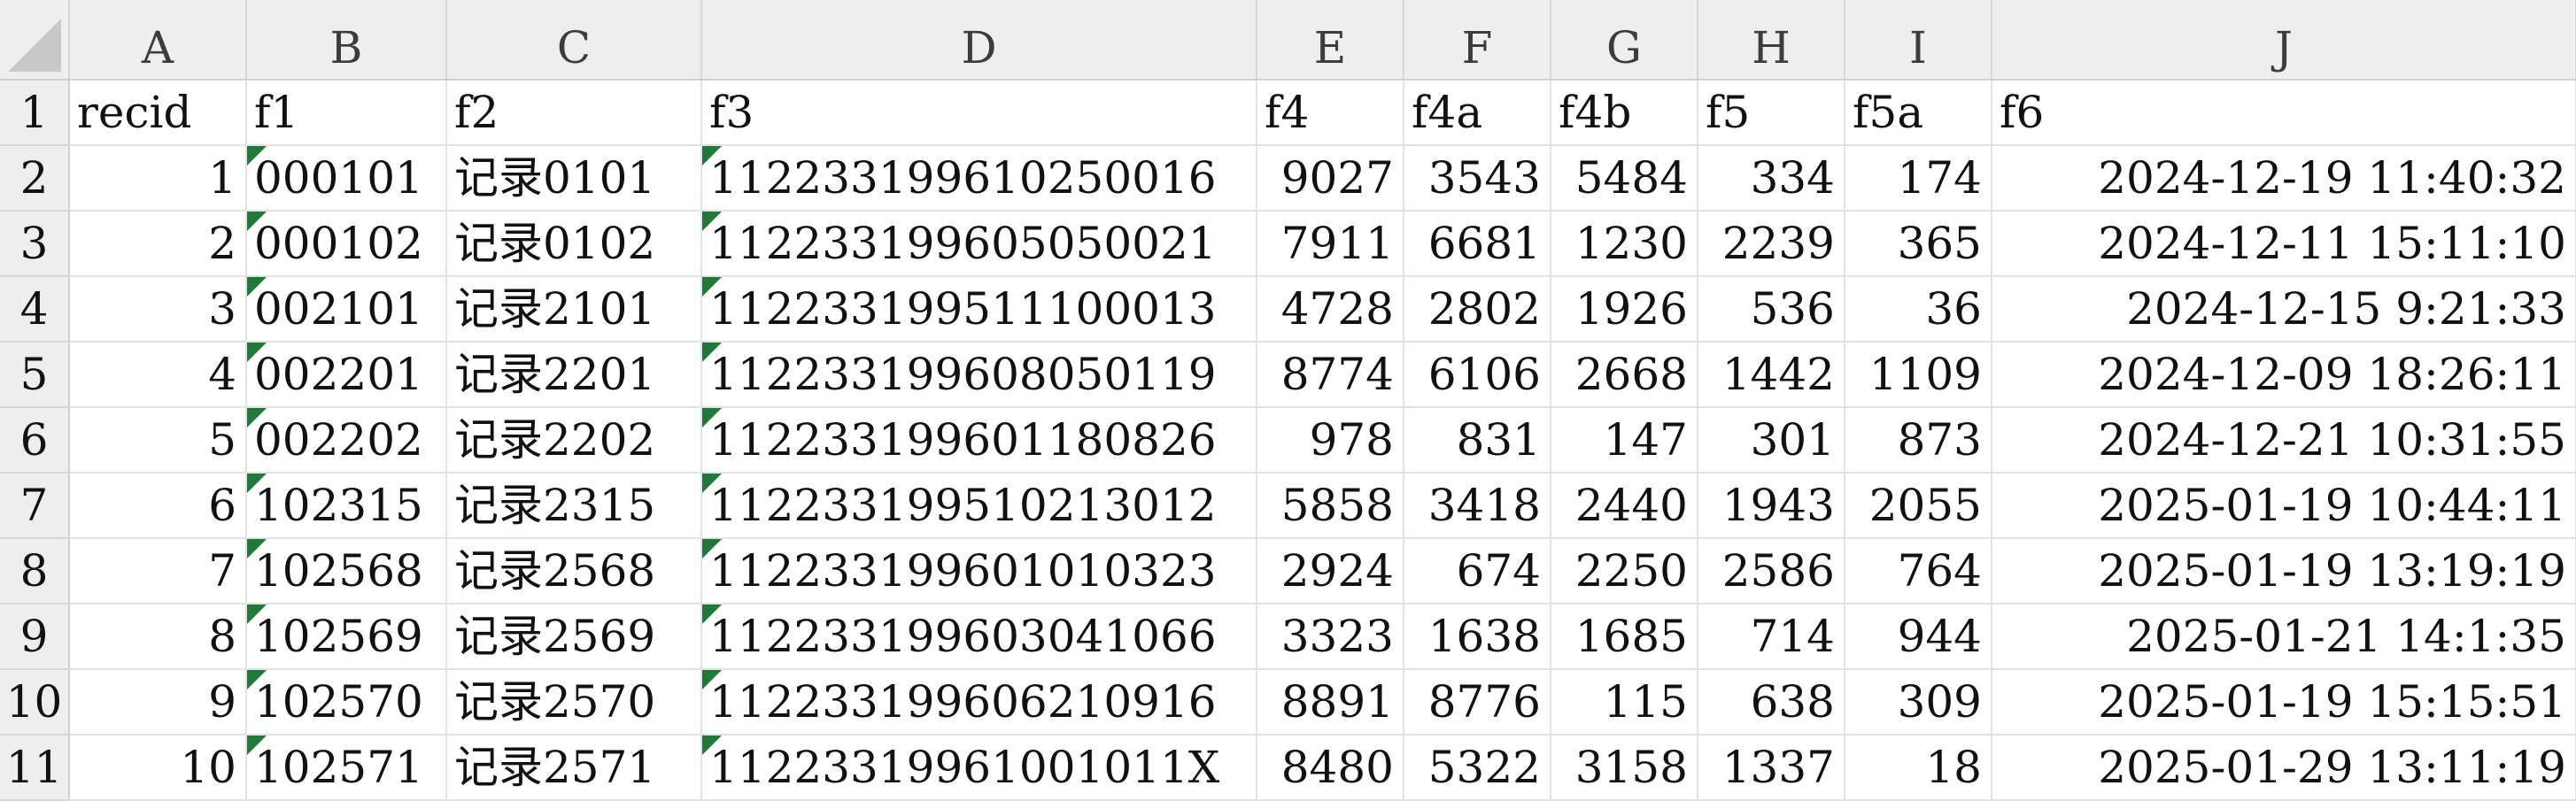 The width and height of the screenshot is (2576, 801). What do you see at coordinates (1918, 703) in the screenshot?
I see `cell-i10: 309` at bounding box center [1918, 703].